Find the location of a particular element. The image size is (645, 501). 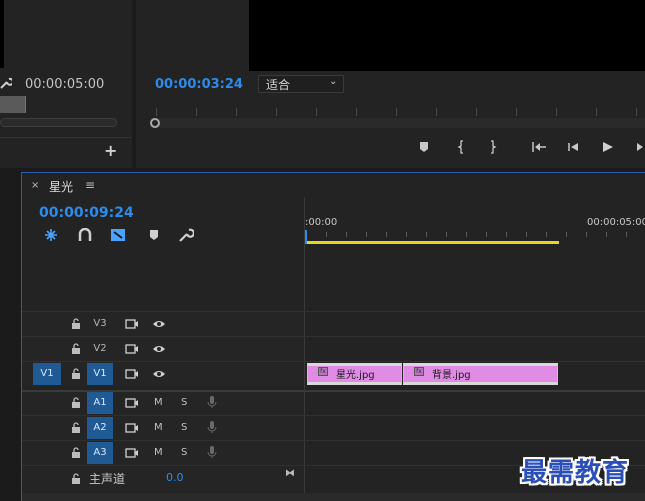

snap-icon is located at coordinates (85, 235).